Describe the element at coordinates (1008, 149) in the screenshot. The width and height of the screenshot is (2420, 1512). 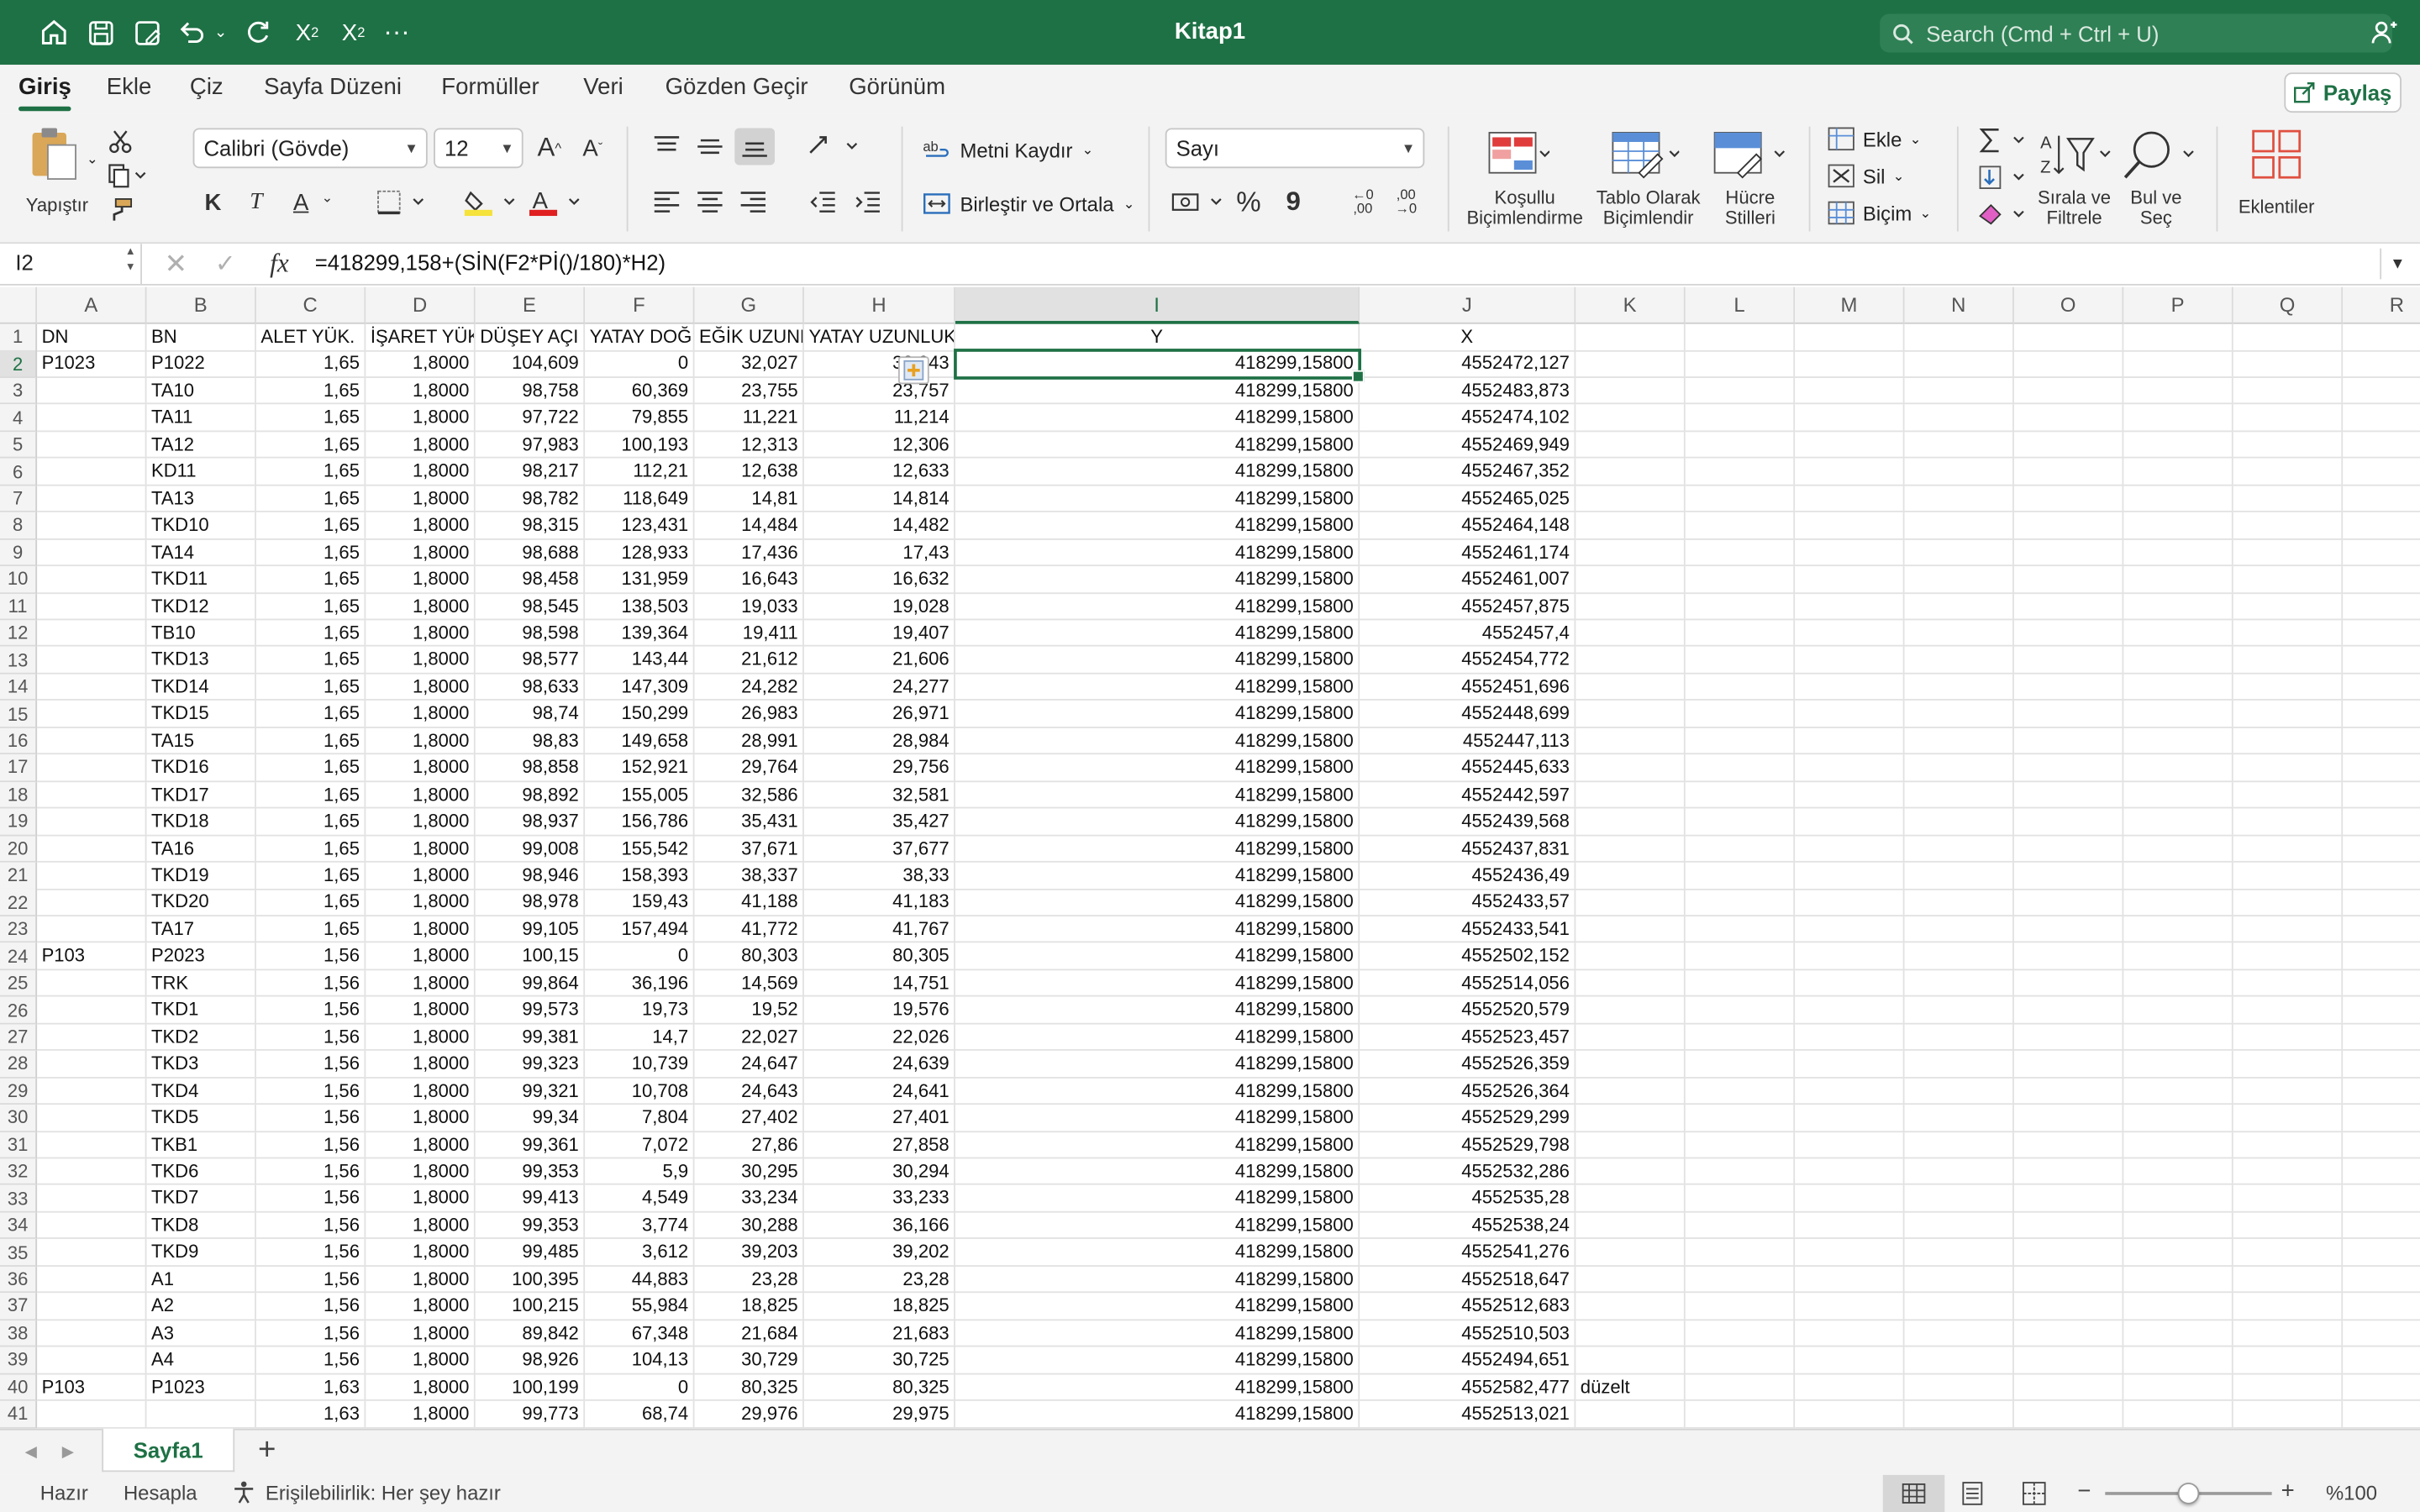
I see `wrap-text-button: ab Metni Kaydır ⌄` at that location.